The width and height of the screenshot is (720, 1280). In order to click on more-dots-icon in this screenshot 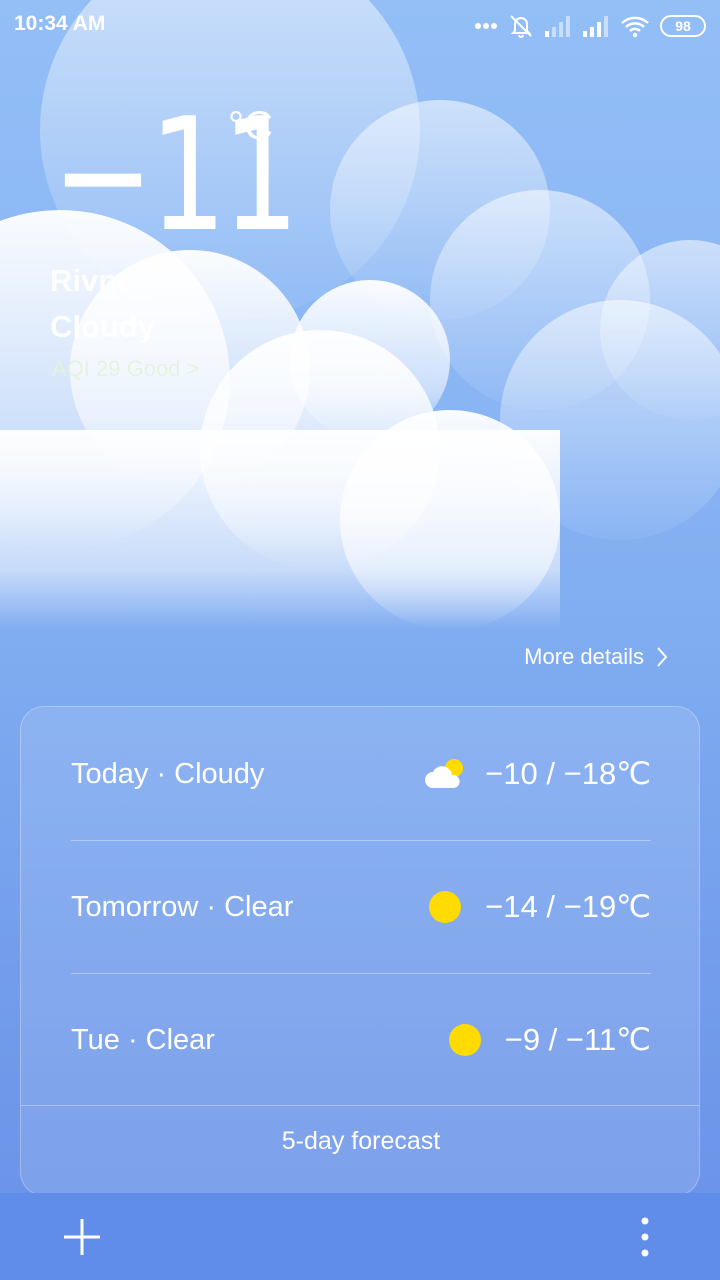, I will do `click(486, 26)`.